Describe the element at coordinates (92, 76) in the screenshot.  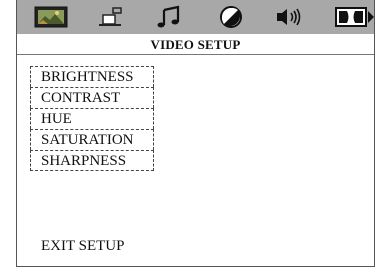
I see `menu-item-brightness: BRIGHTNESS` at that location.